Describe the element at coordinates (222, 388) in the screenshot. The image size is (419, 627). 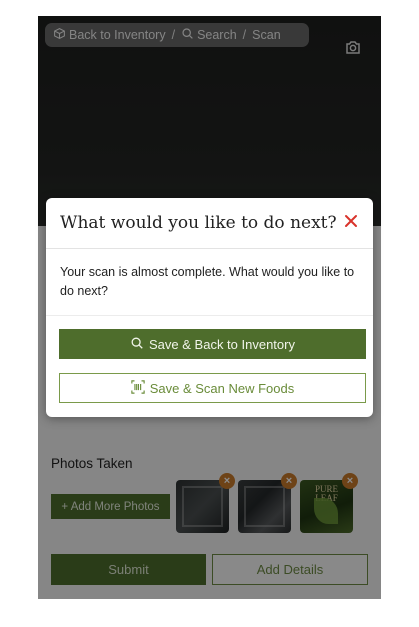
I see `save-scan-label: Save & Scan New Foods` at that location.